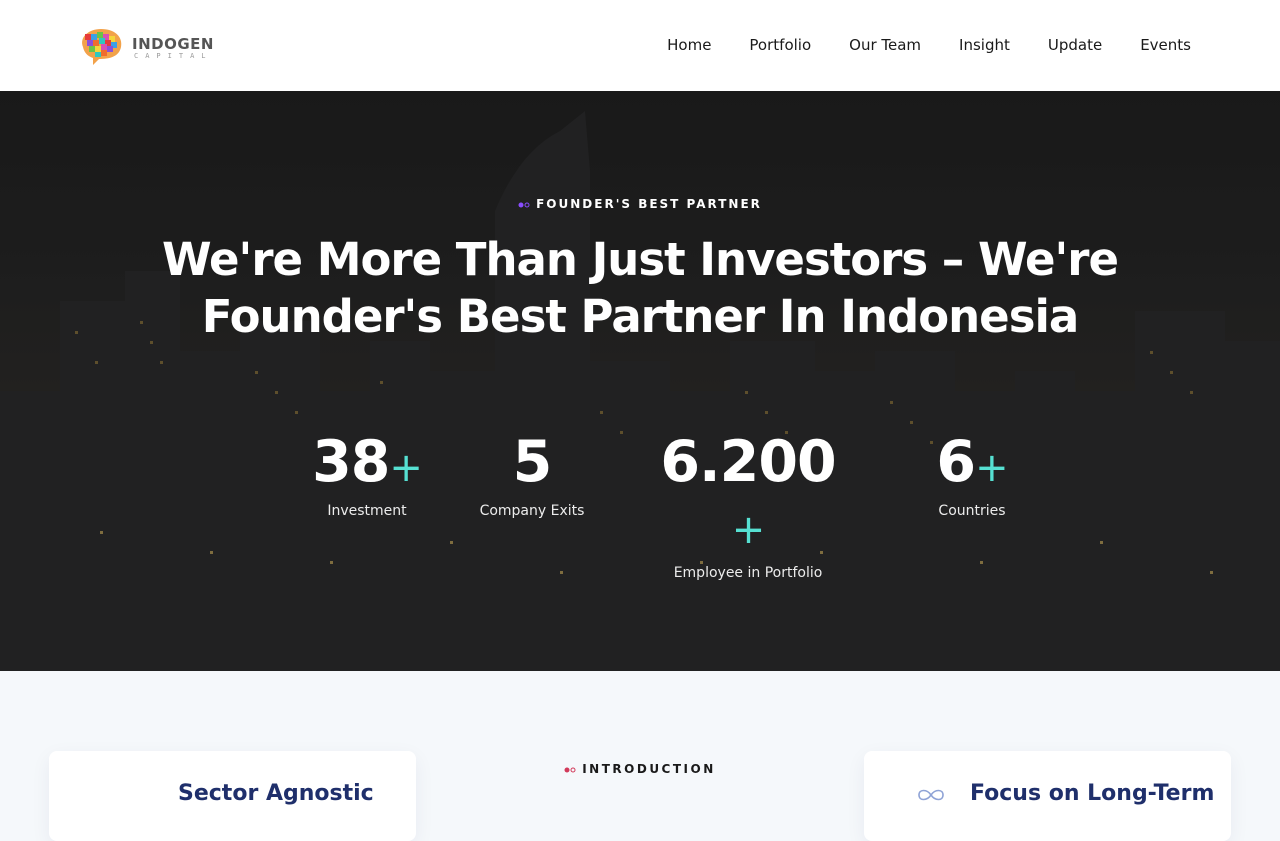  Describe the element at coordinates (1092, 793) in the screenshot. I see `card-title: Focus on Long-Term` at that location.